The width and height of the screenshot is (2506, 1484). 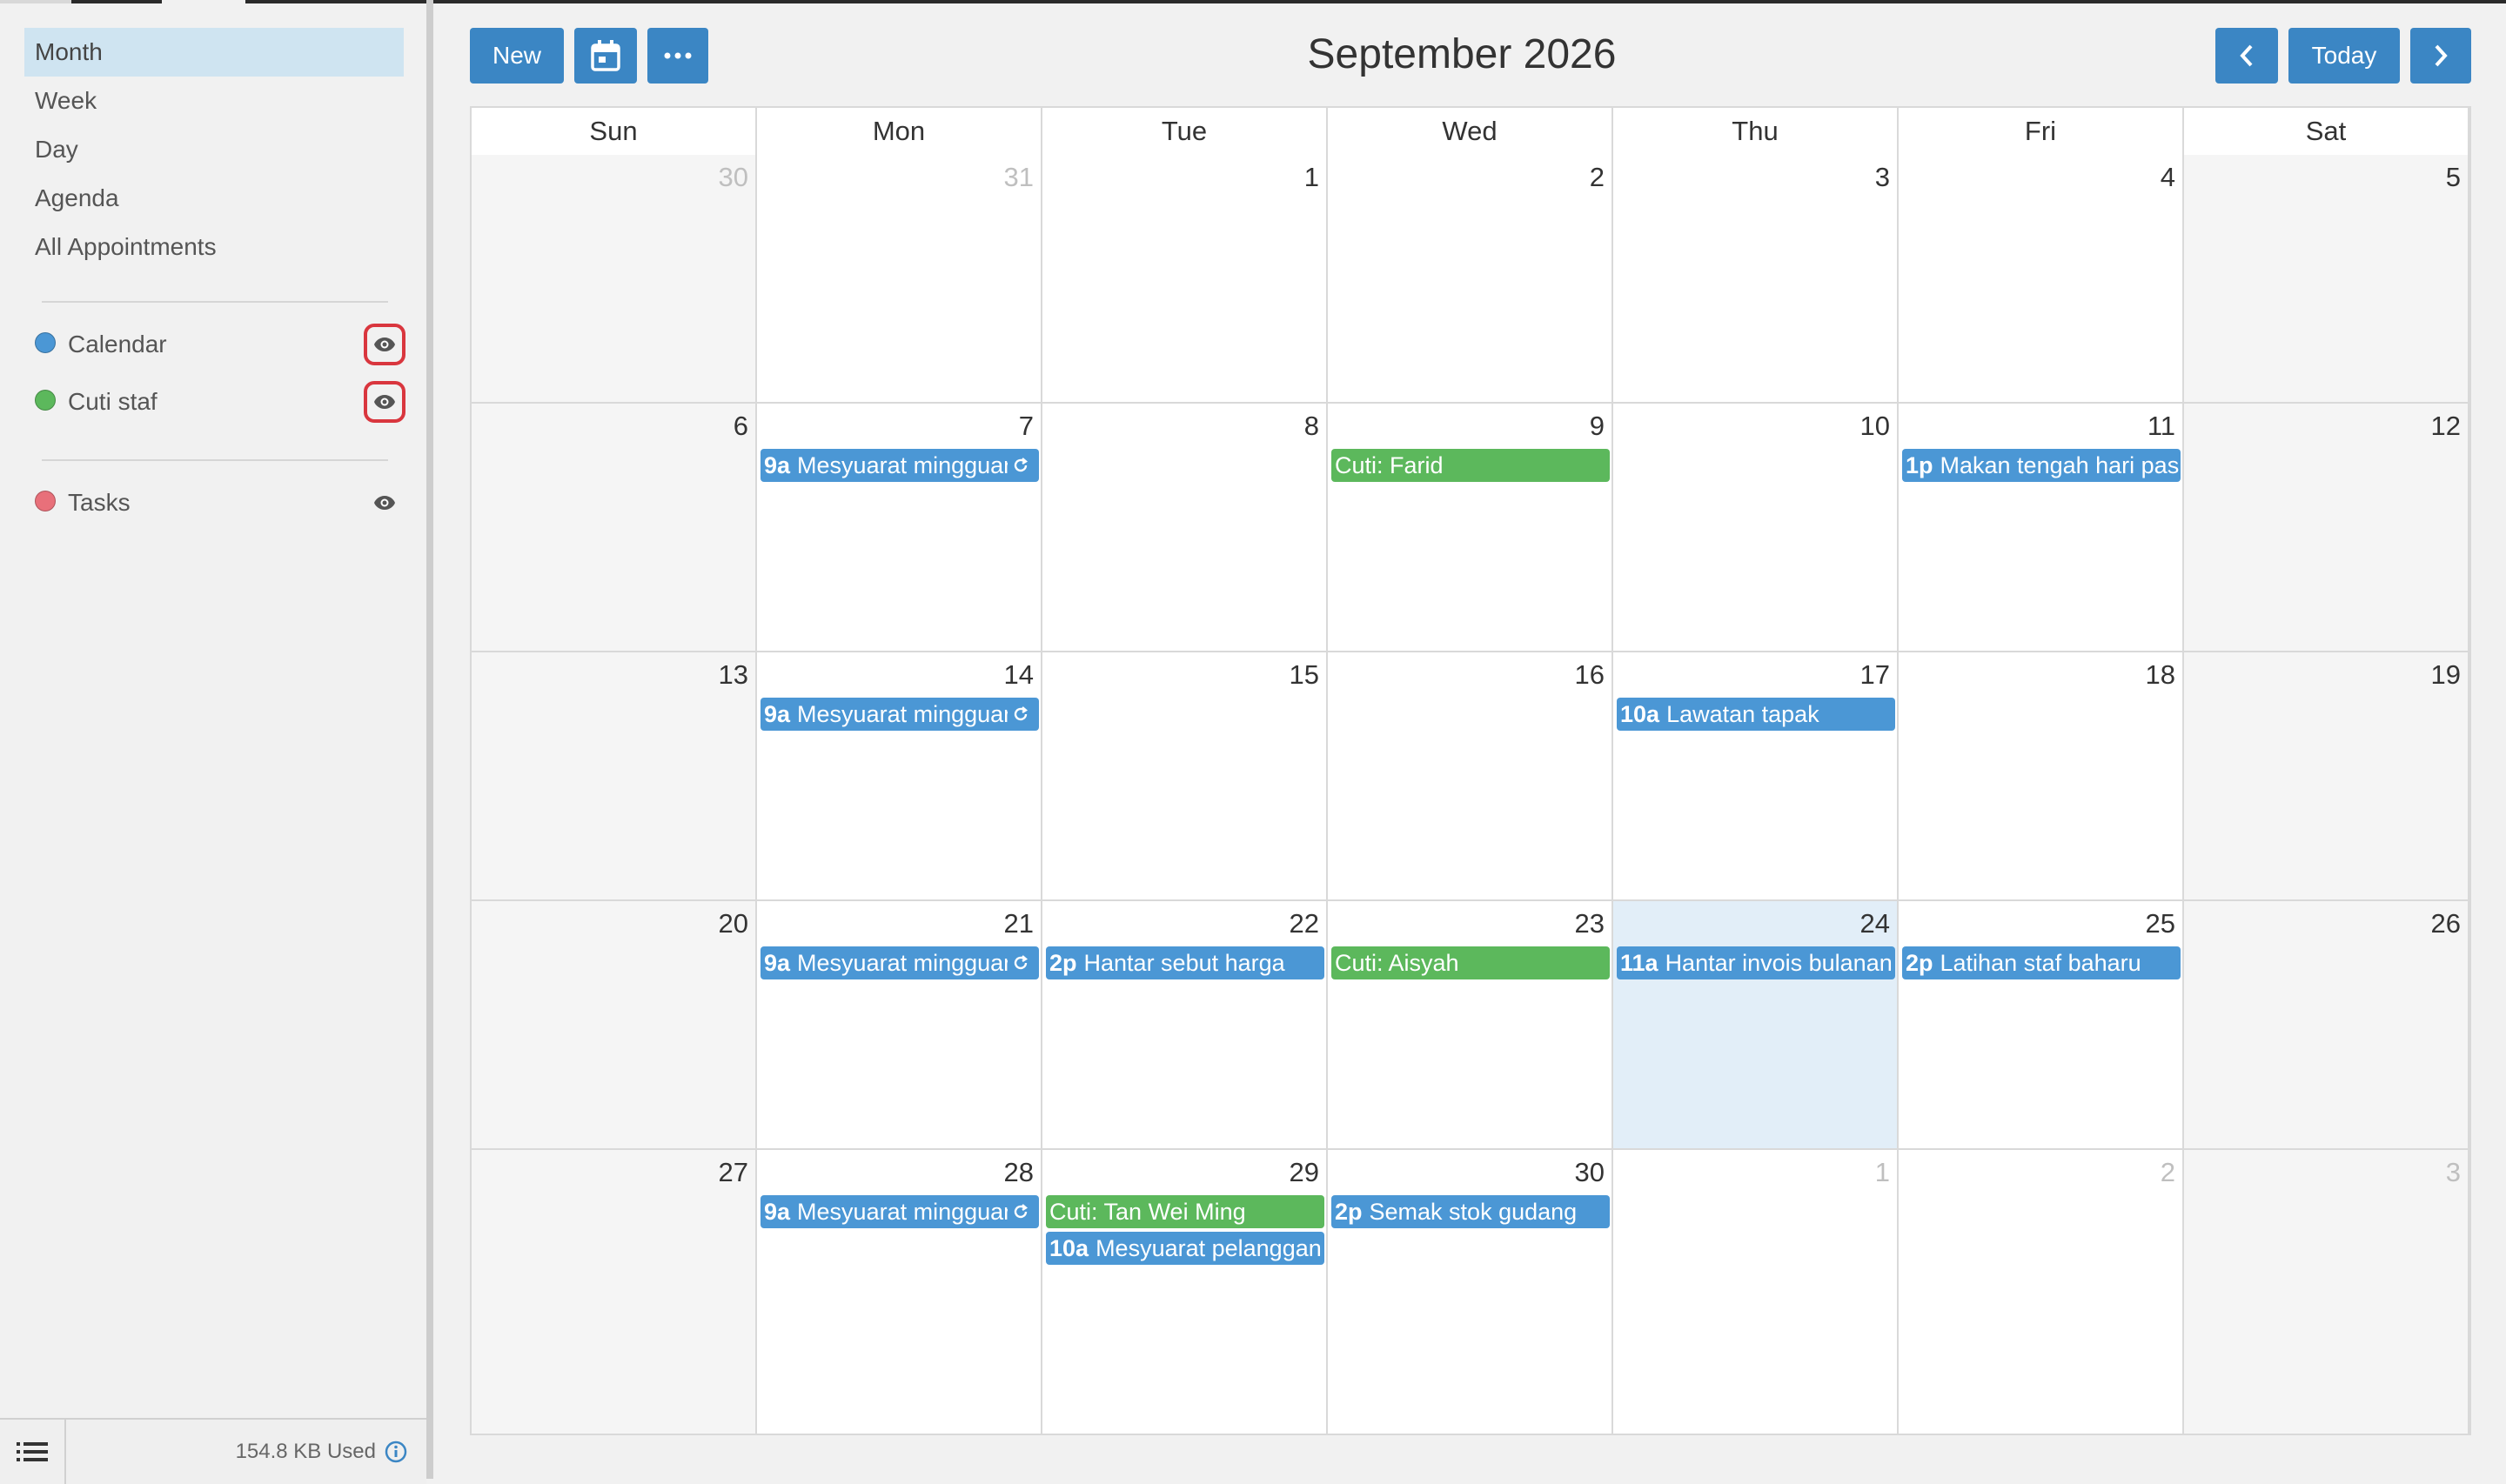 I want to click on day-cell: 25, so click(x=2042, y=1025).